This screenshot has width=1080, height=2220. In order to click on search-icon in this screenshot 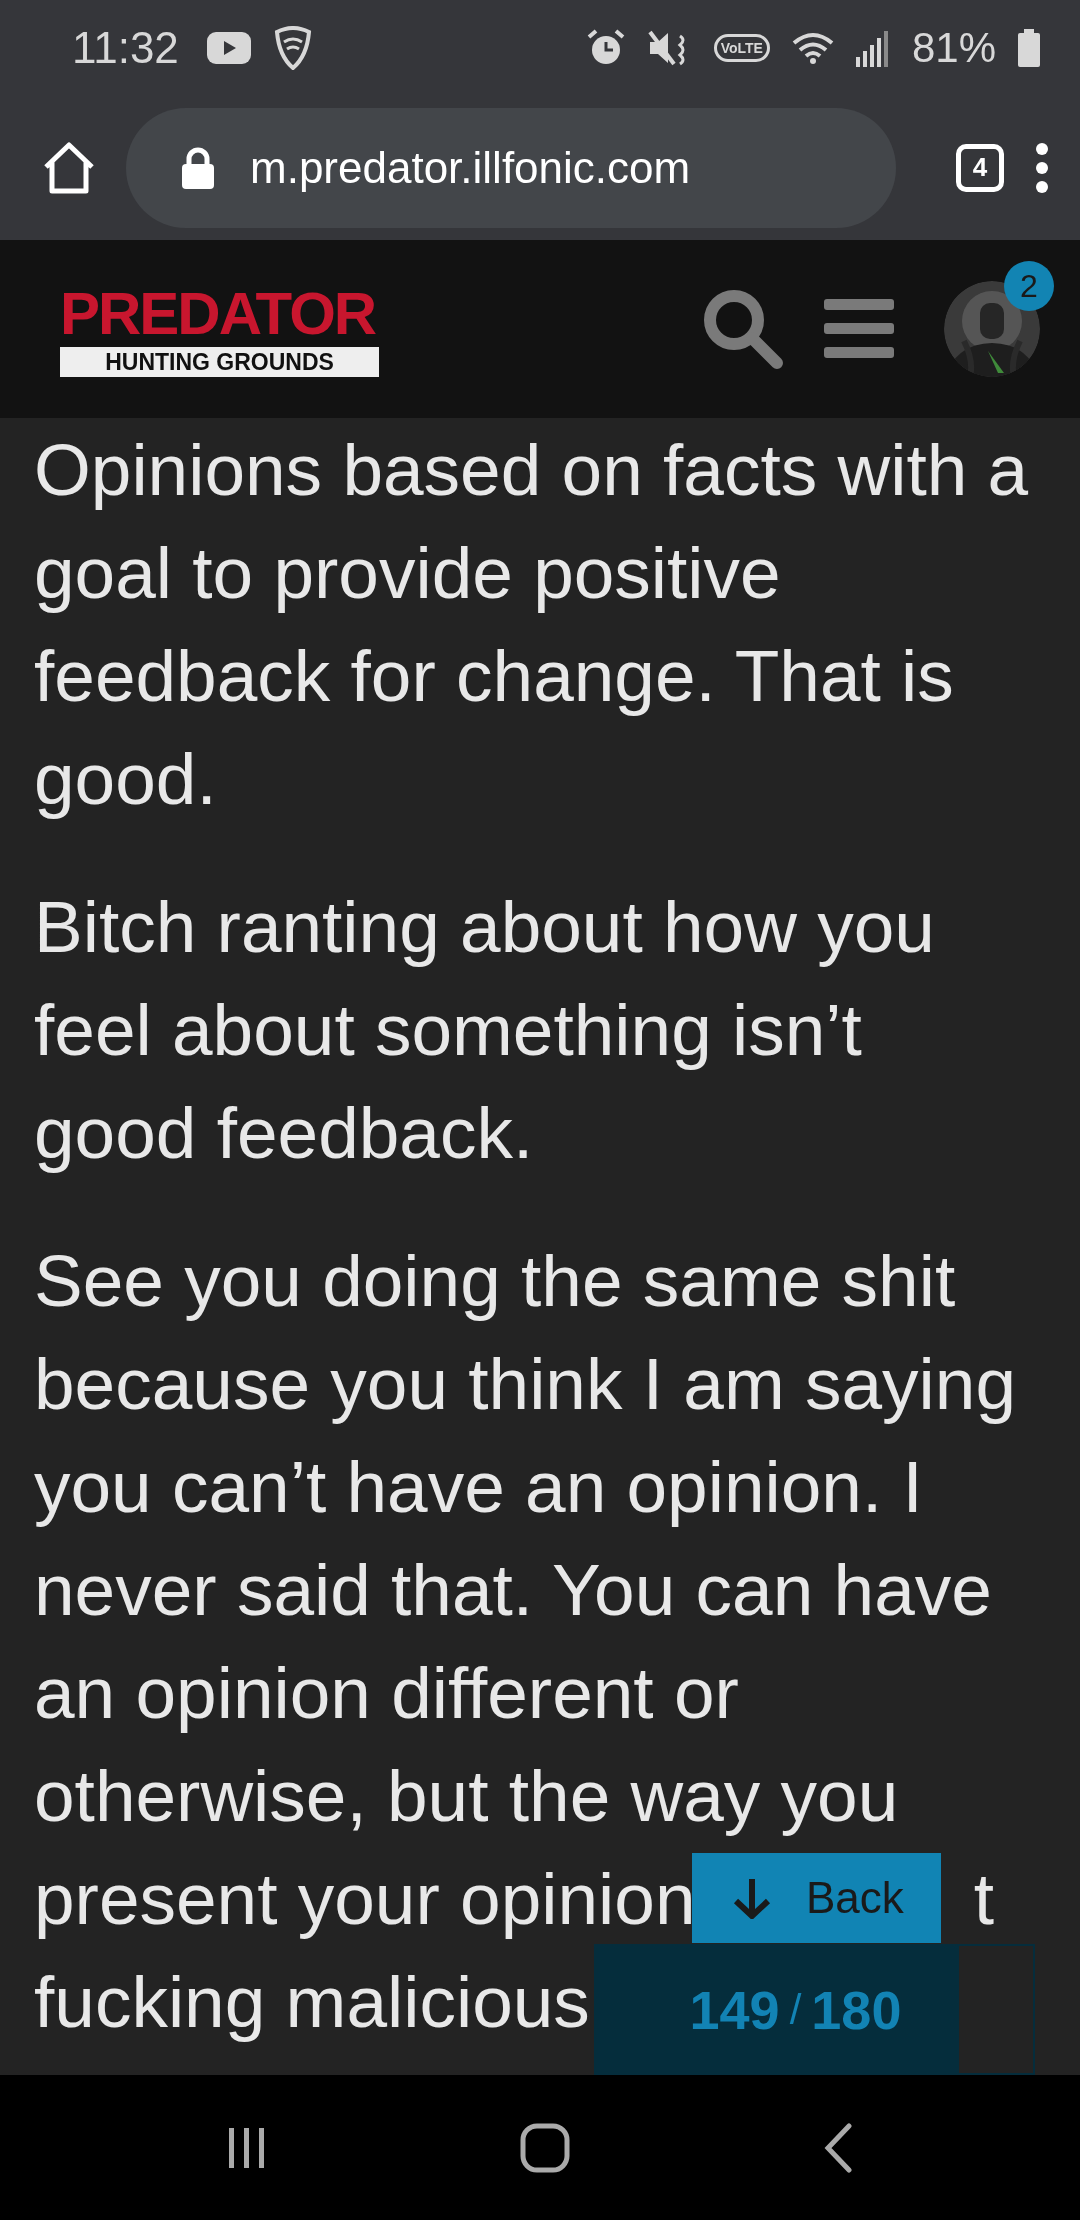, I will do `click(743, 329)`.